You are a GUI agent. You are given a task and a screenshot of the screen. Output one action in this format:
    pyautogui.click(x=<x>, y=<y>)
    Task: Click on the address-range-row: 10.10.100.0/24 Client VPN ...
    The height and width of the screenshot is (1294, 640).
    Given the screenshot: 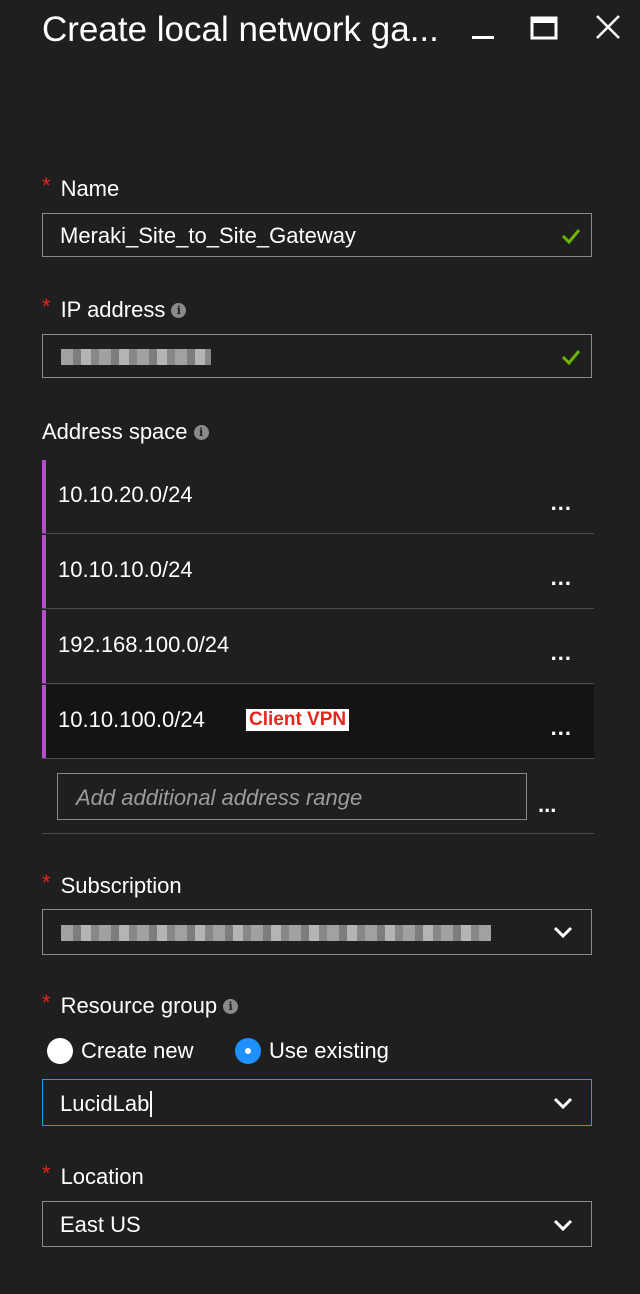 What is the action you would take?
    pyautogui.click(x=318, y=722)
    